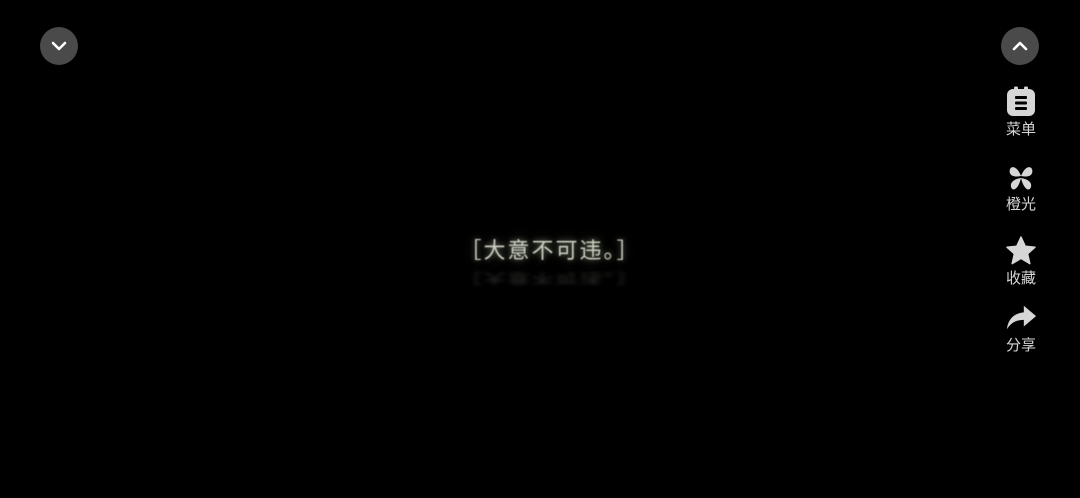 The width and height of the screenshot is (1080, 498). Describe the element at coordinates (550, 251) in the screenshot. I see `dialogue-text: ［大意不可违。］` at that location.